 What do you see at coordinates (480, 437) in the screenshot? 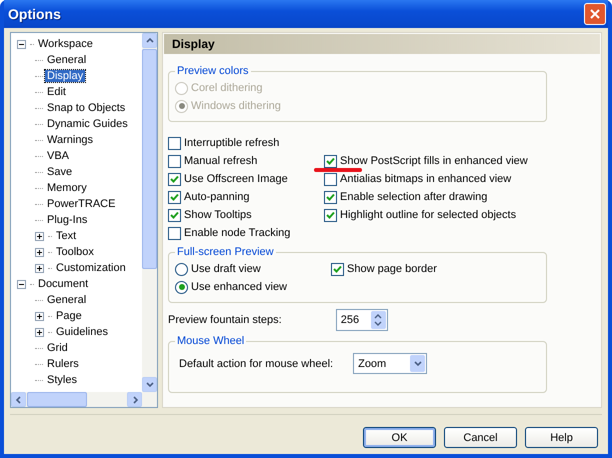
I see `dialog-button: Cancel` at bounding box center [480, 437].